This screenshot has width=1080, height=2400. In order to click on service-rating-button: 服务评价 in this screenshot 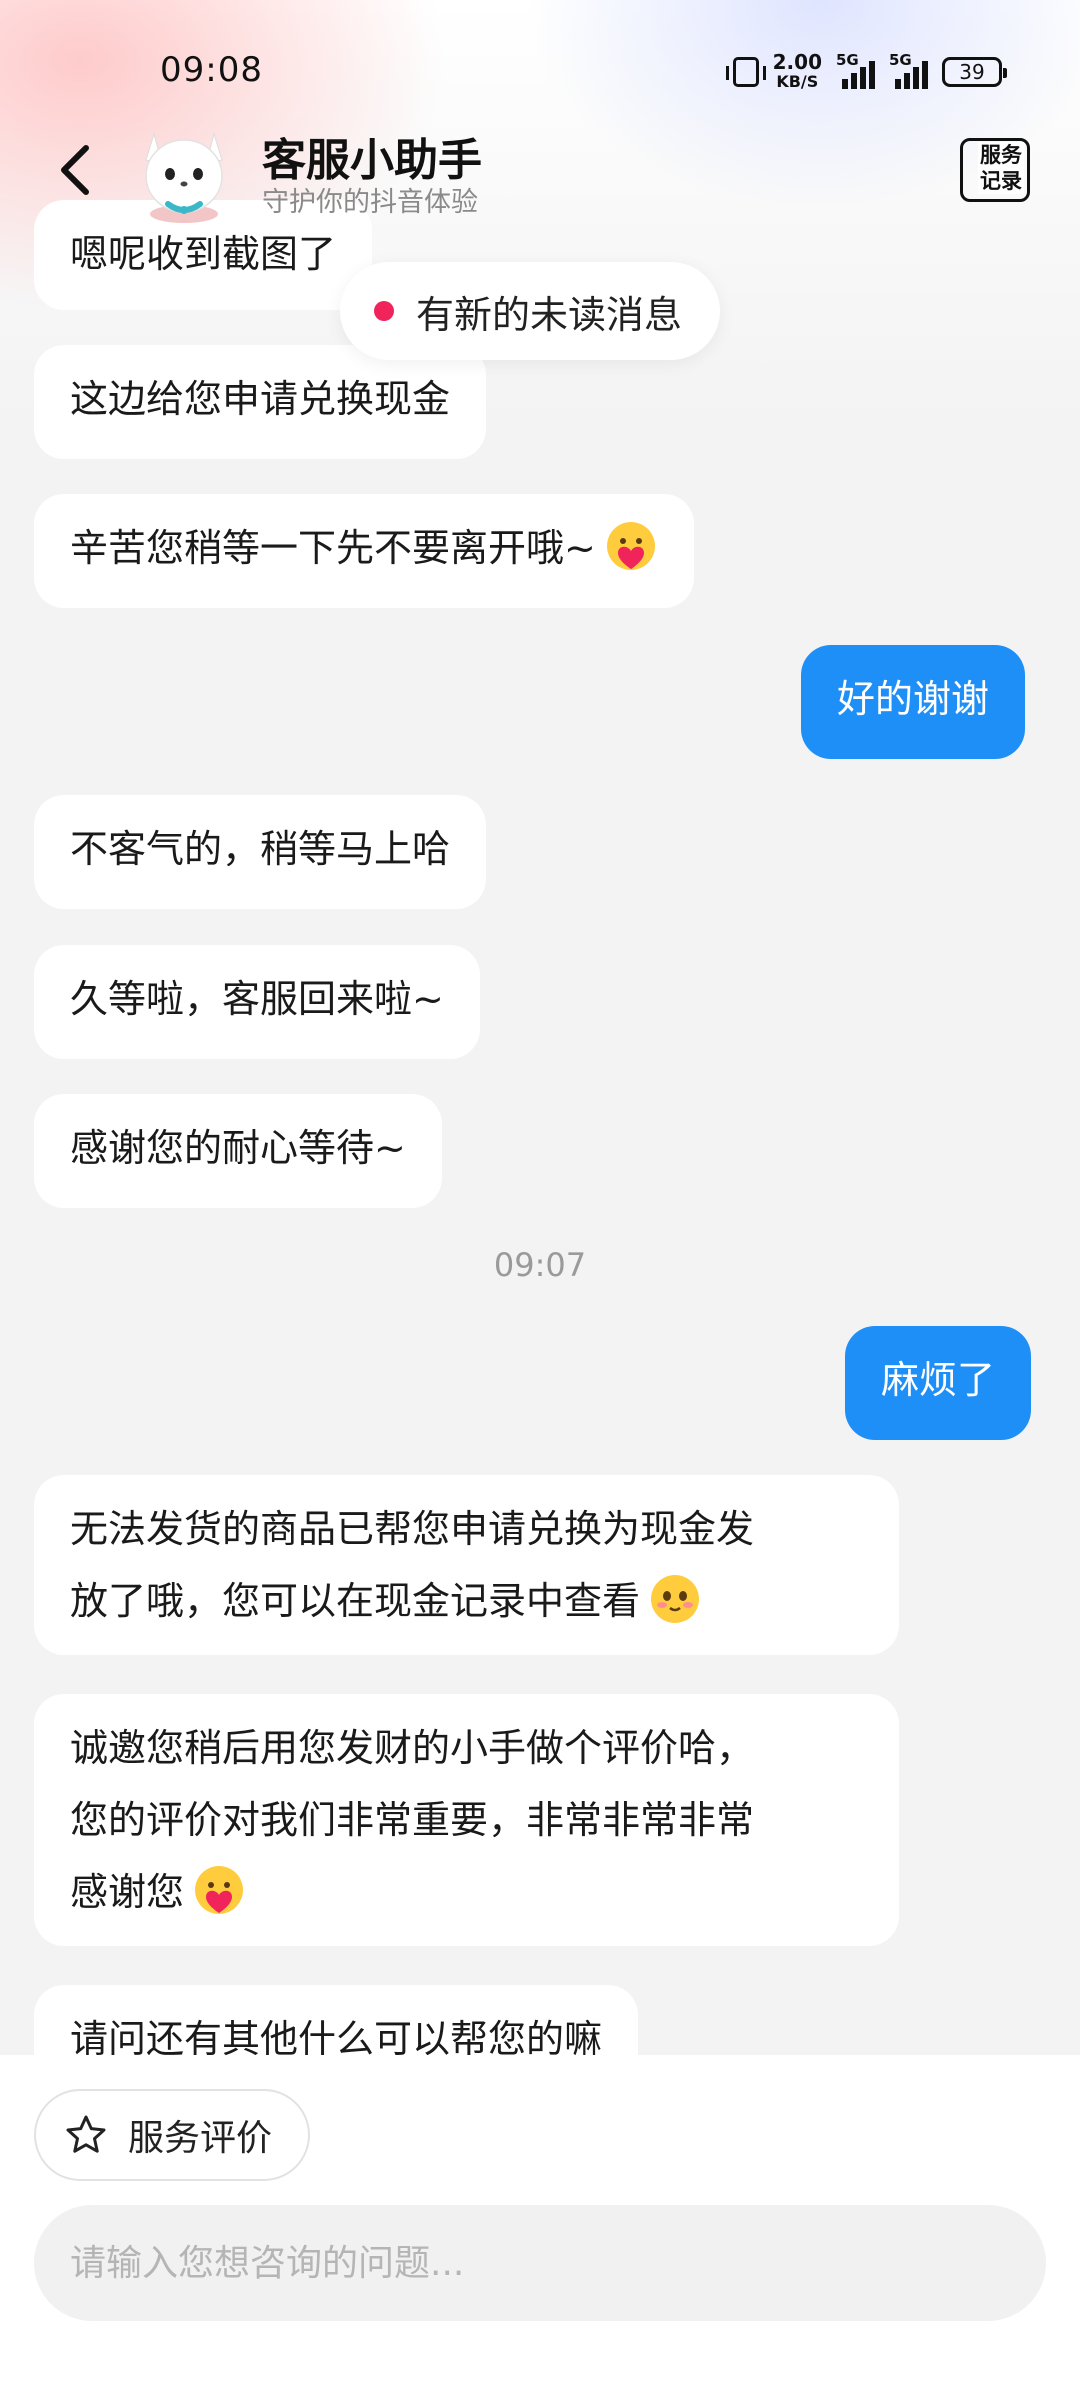, I will do `click(172, 2135)`.